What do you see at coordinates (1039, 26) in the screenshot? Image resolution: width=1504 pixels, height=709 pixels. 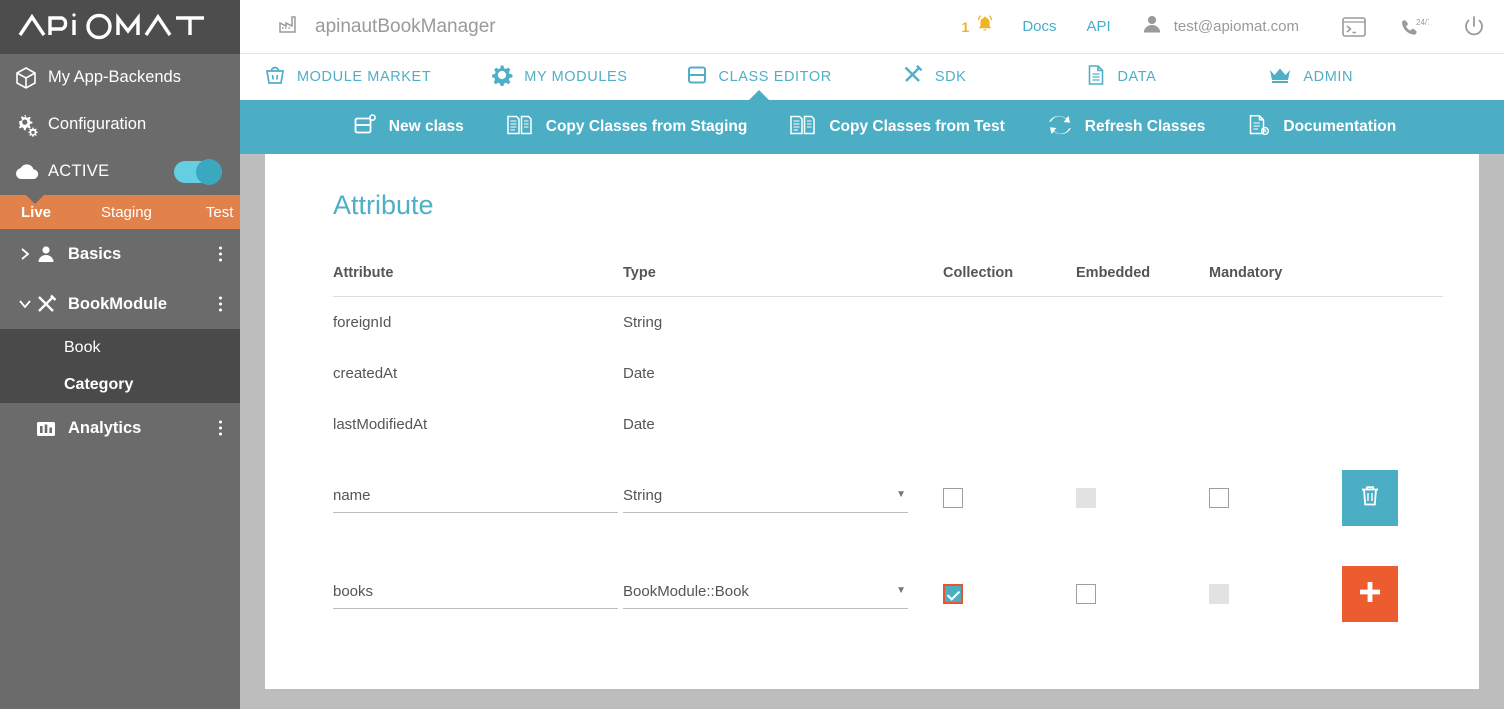 I see `docs-link: Docs` at bounding box center [1039, 26].